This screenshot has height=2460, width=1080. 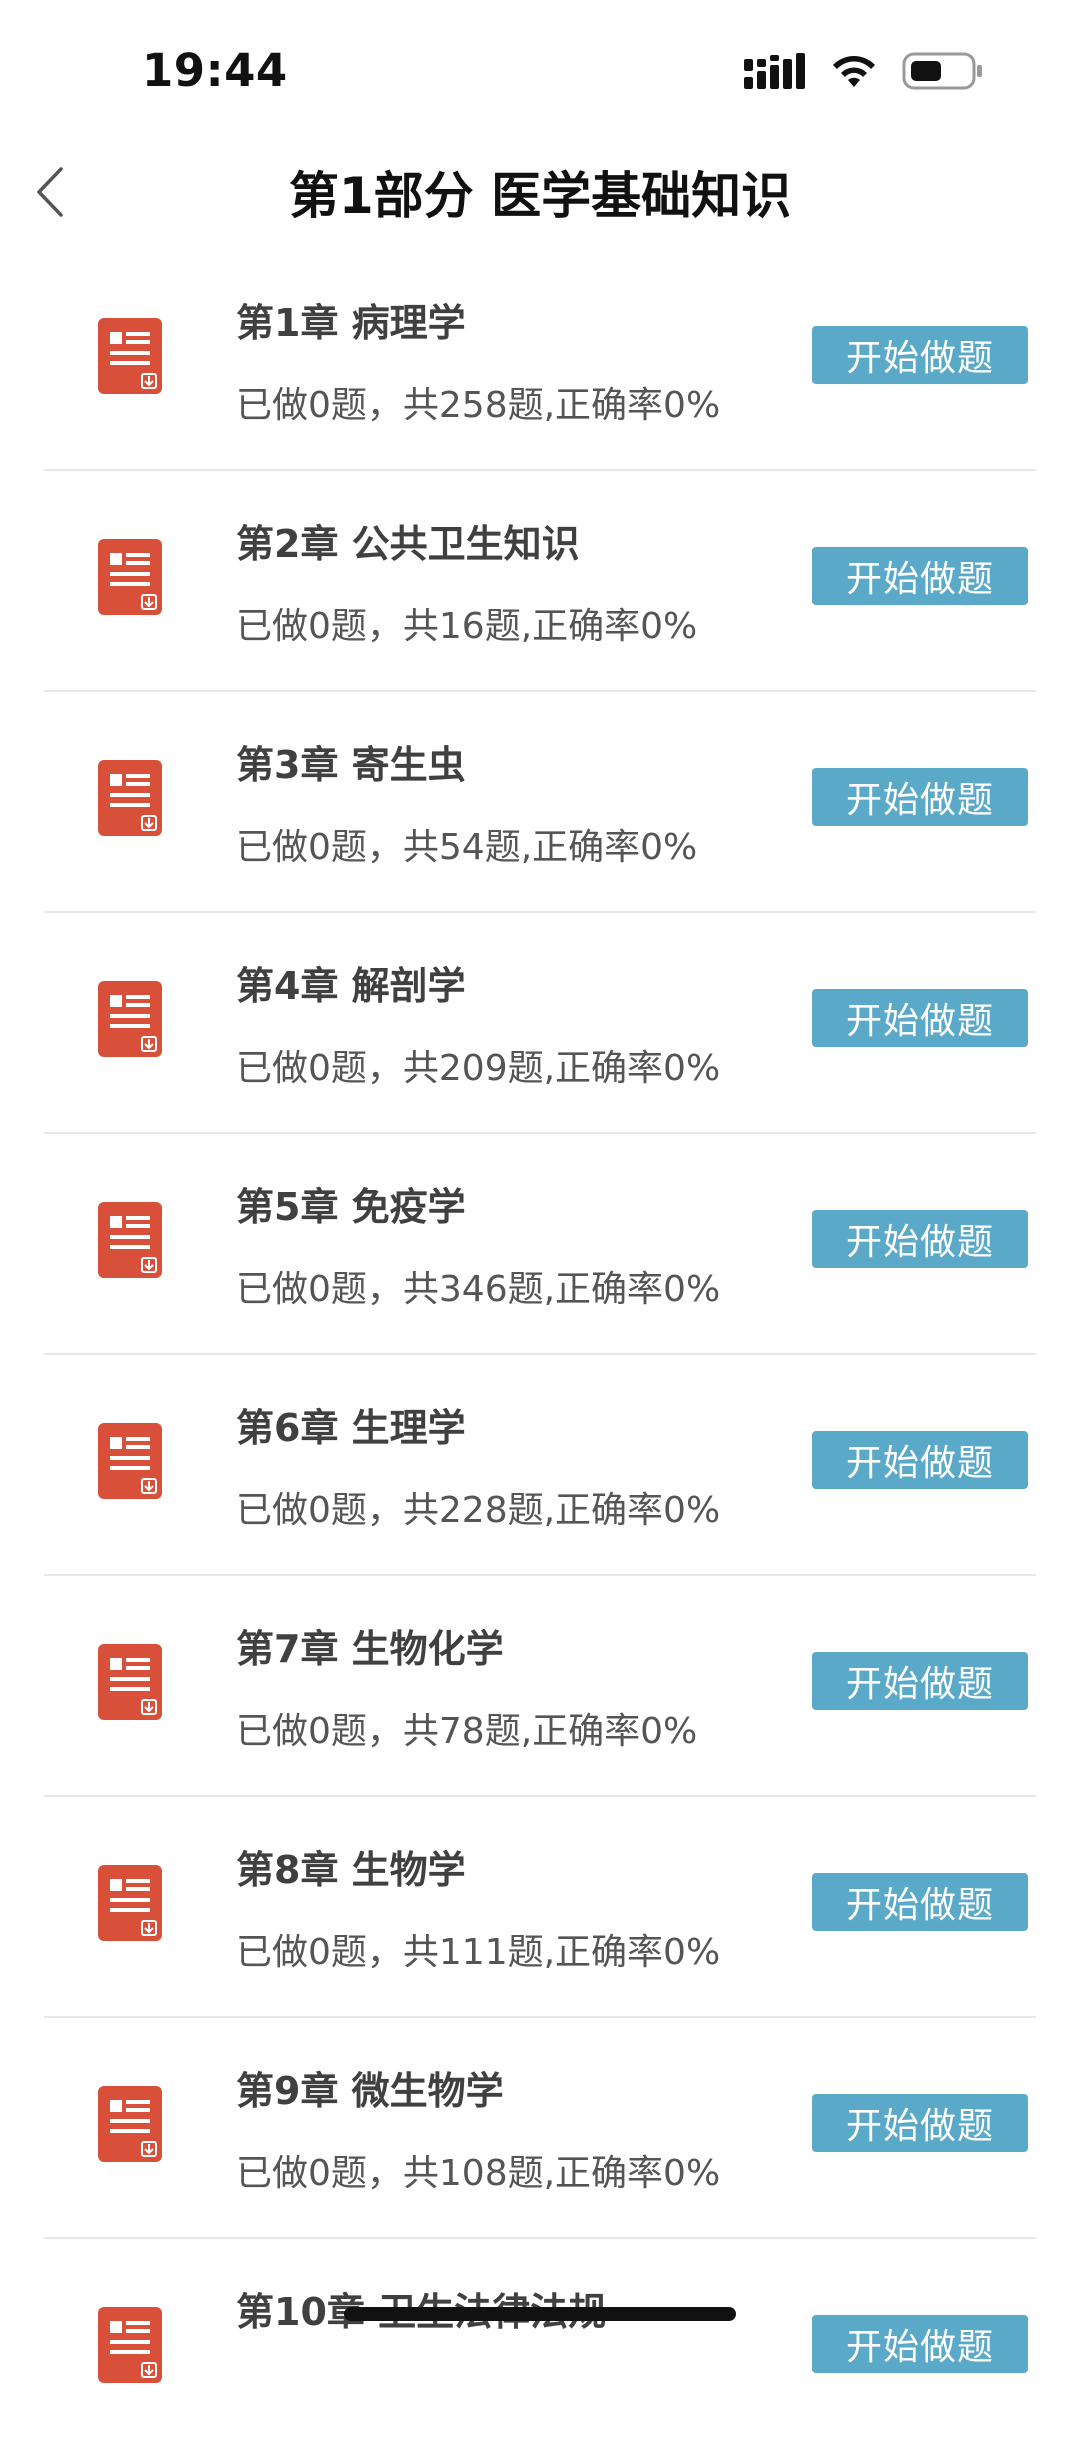 I want to click on page-title: 第1部分 医学基础知识, so click(x=540, y=196).